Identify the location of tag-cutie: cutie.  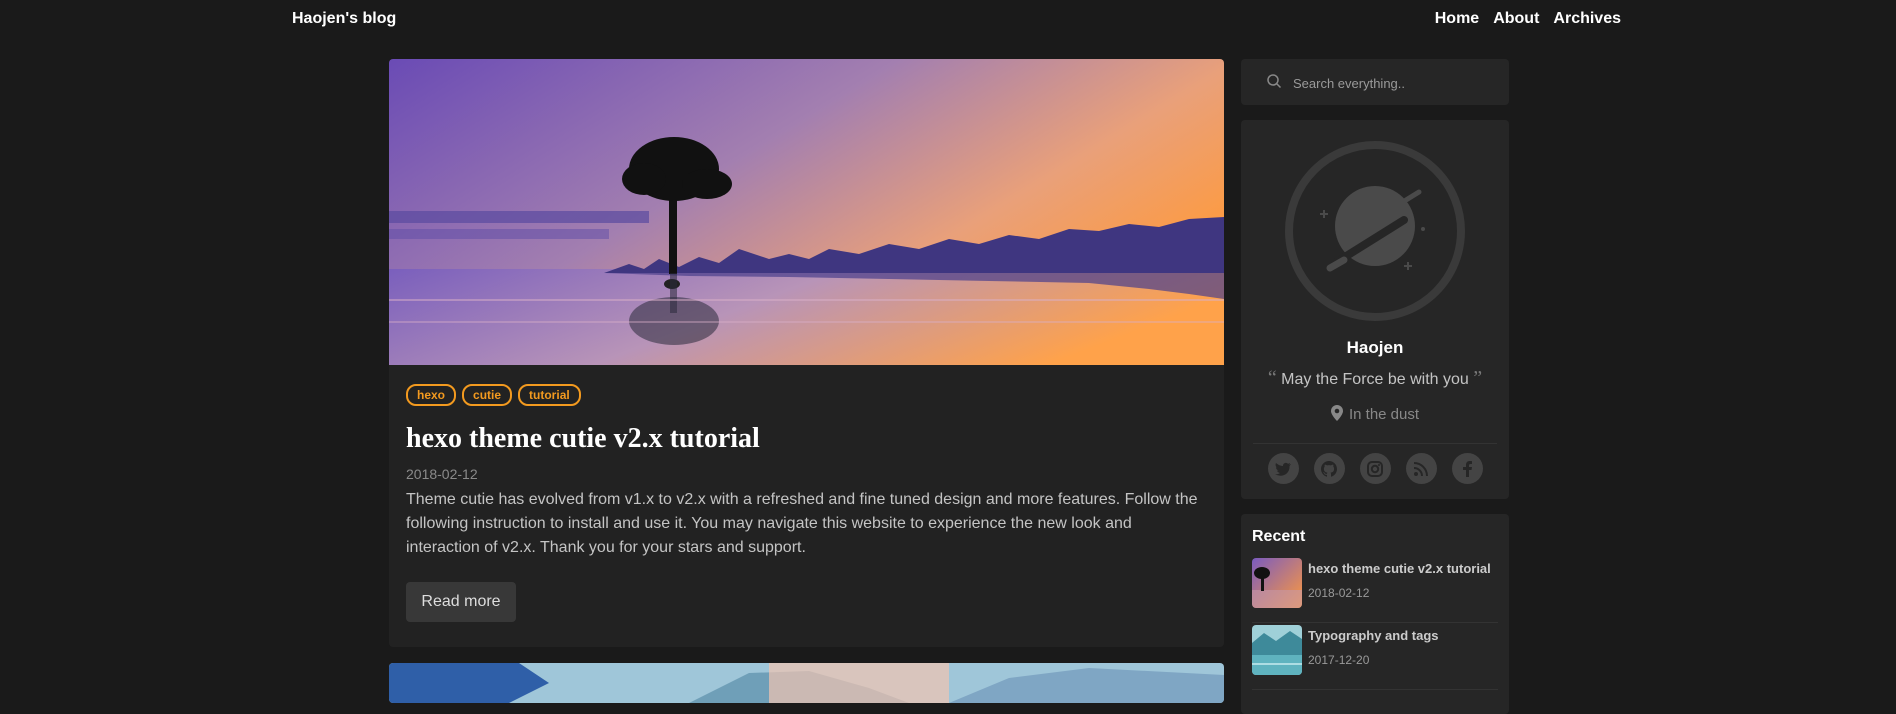
(487, 395).